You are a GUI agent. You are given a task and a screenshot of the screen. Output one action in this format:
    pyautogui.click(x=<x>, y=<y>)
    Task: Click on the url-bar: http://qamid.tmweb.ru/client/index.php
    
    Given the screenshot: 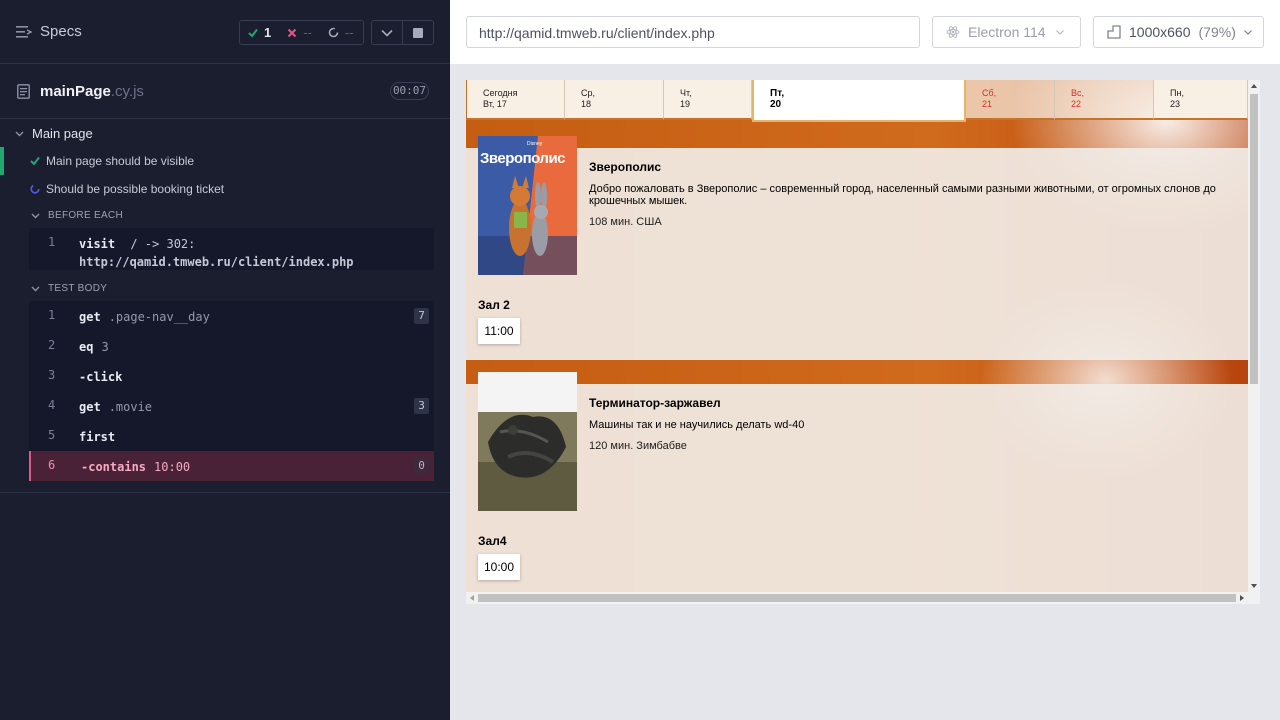 What is the action you would take?
    pyautogui.click(x=693, y=32)
    